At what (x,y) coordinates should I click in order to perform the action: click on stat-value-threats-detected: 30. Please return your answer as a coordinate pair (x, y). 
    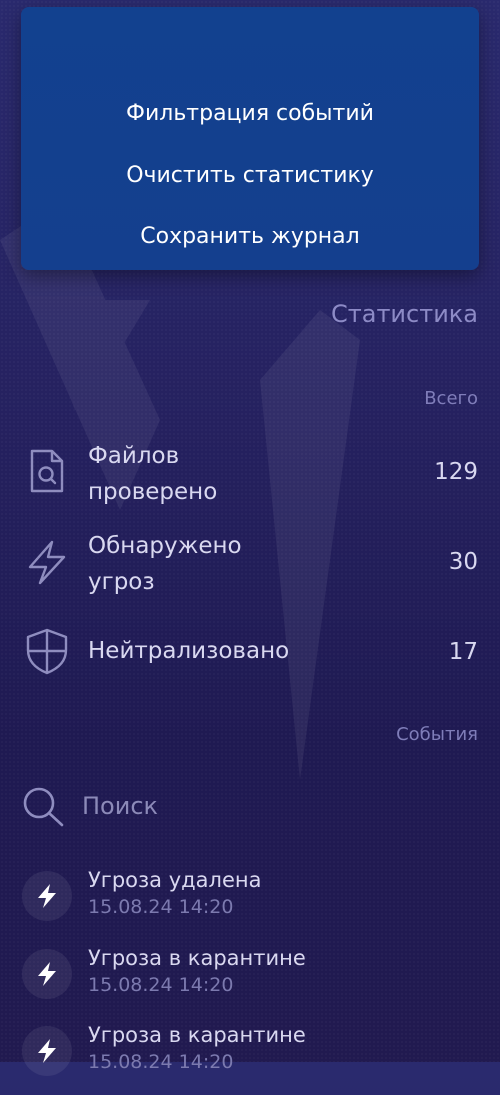
    Looking at the image, I should click on (463, 562).